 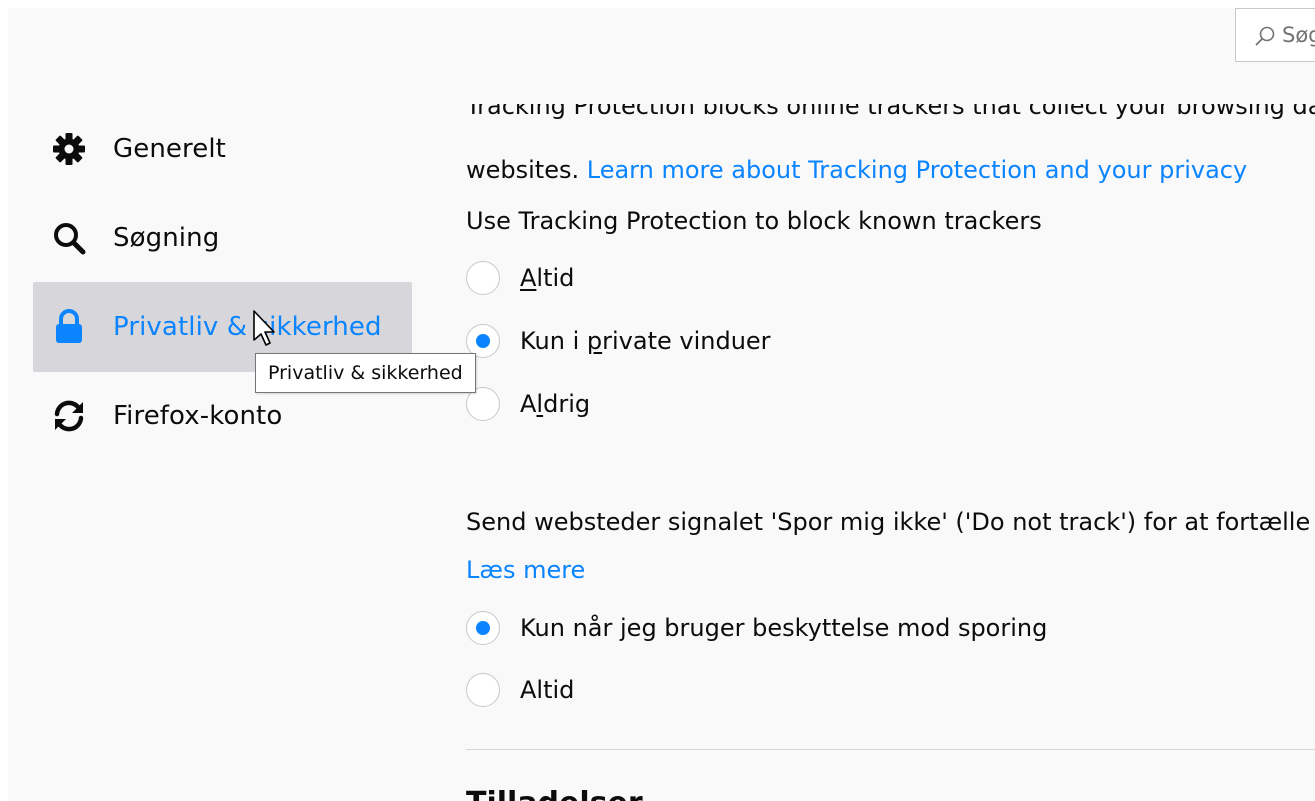 I want to click on lock-icon, so click(x=69, y=327).